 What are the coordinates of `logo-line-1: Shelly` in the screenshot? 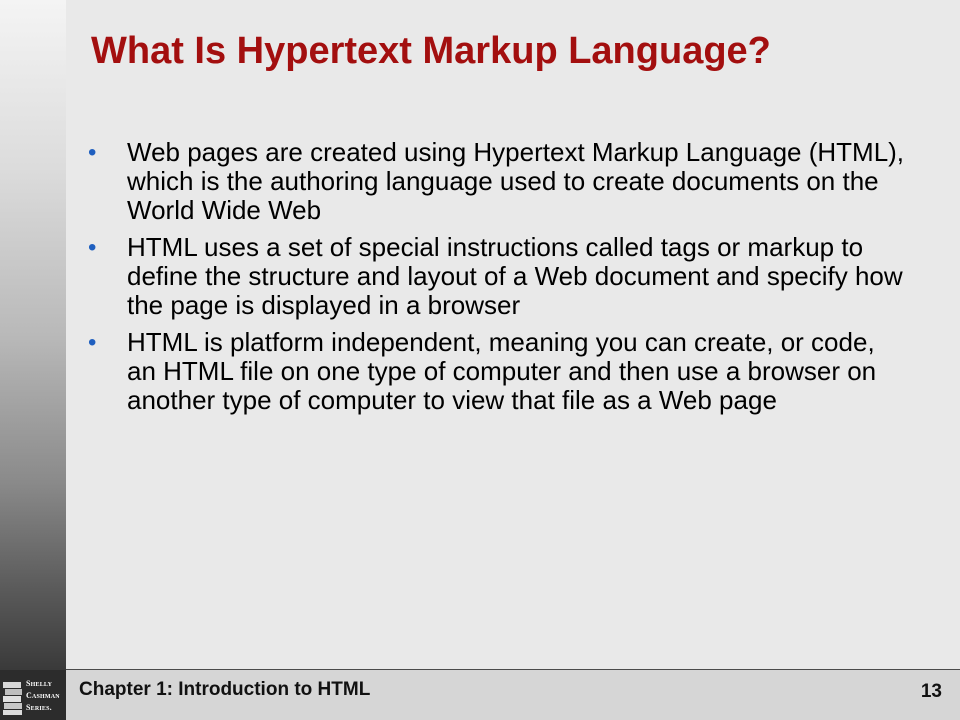 It's located at (39, 683).